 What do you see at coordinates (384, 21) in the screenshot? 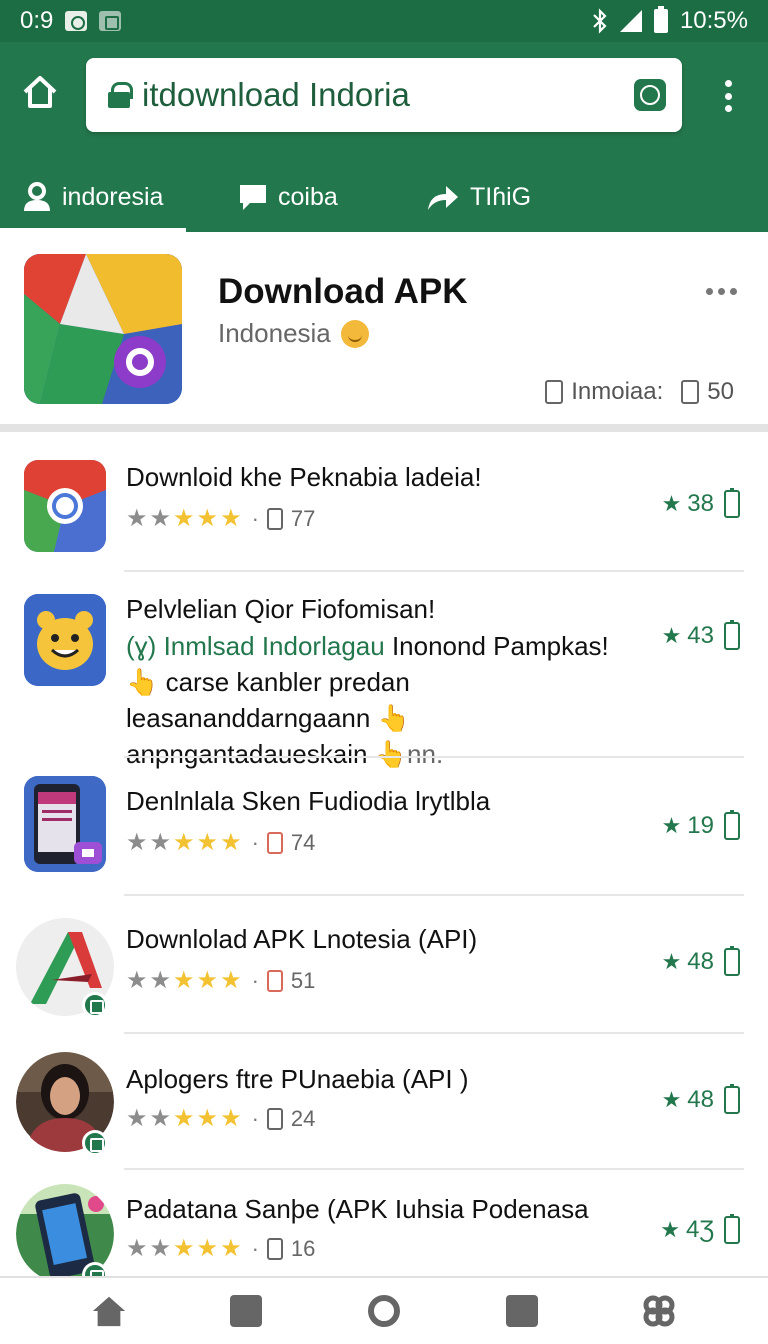
I see `status-bar: 0:9 10:5%` at bounding box center [384, 21].